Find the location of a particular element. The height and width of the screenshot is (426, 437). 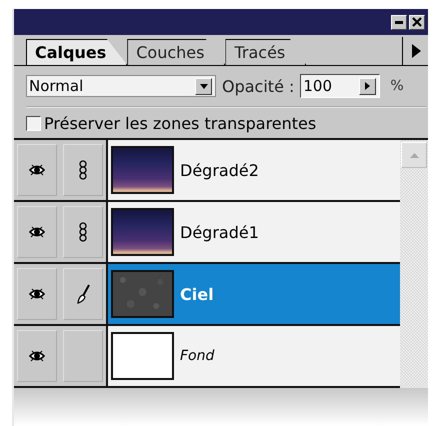

layer-name: Dégradé1 is located at coordinates (219, 232).